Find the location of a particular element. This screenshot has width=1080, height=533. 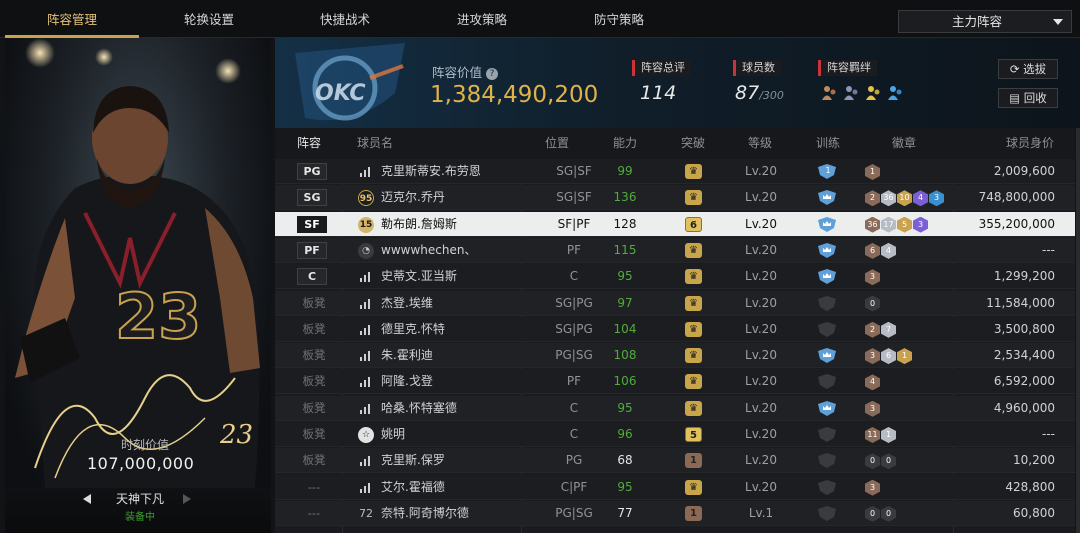

player-name: wwwwhechen、 is located at coordinates (429, 249).